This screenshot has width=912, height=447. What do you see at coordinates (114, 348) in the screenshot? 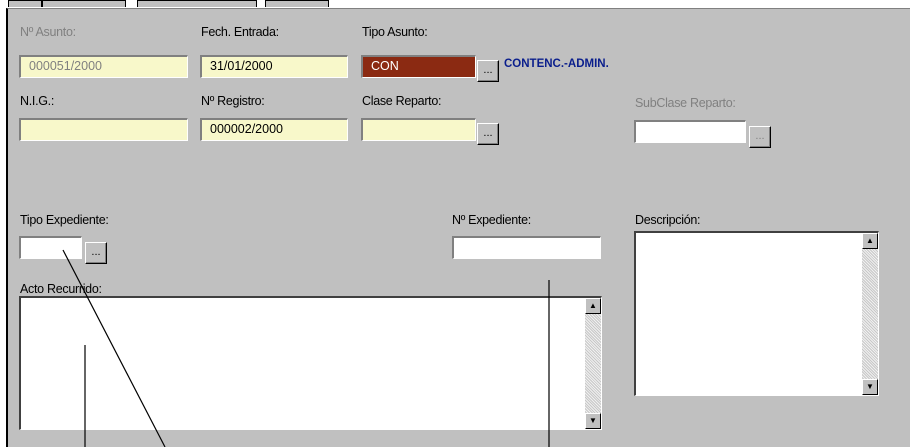
I see `callout-line-tipo-expediente` at bounding box center [114, 348].